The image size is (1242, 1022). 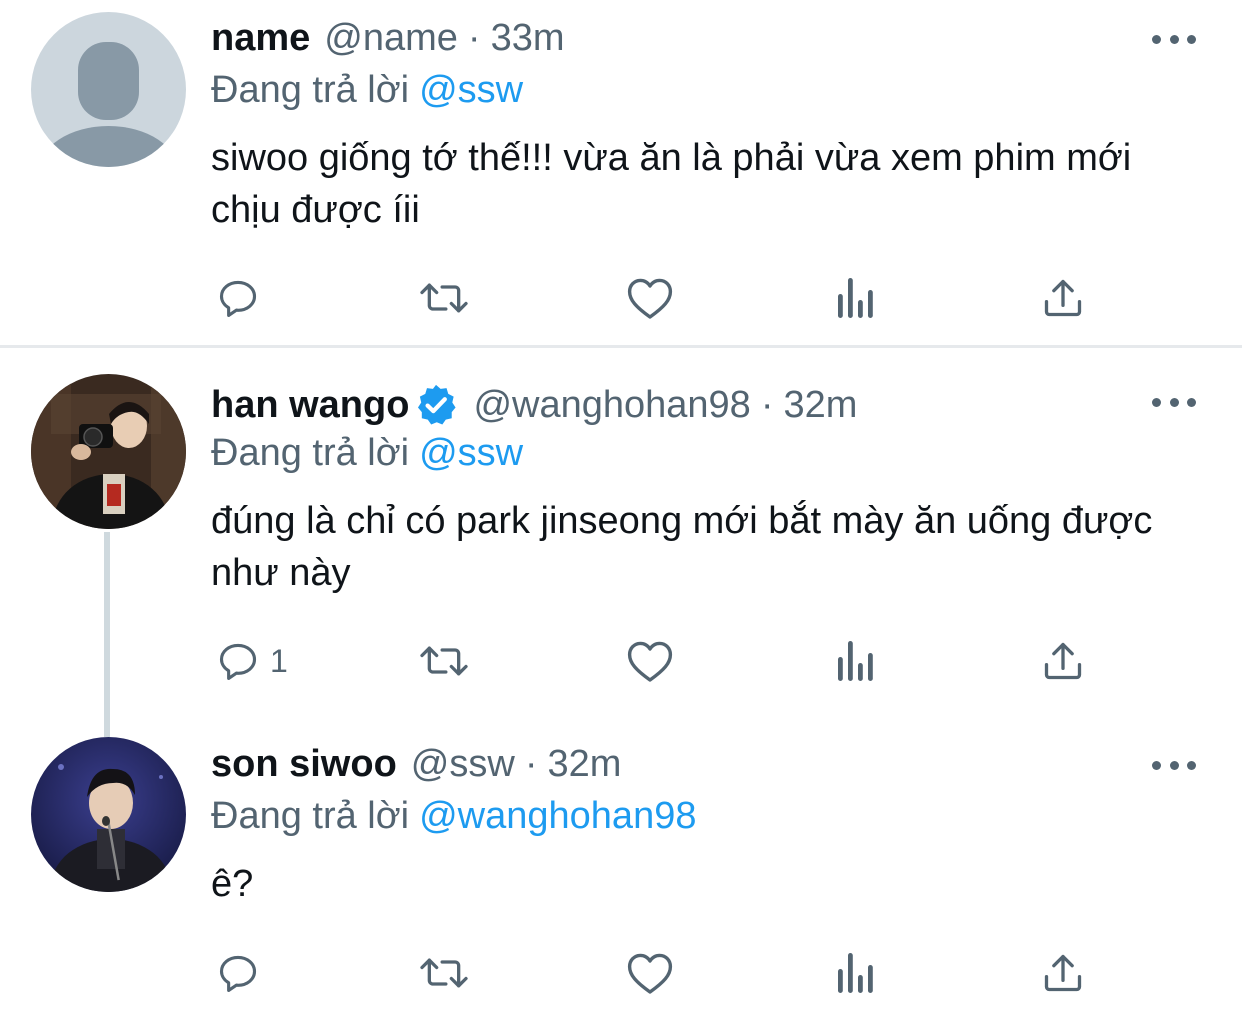 I want to click on user-handle: @ssw, so click(x=463, y=764).